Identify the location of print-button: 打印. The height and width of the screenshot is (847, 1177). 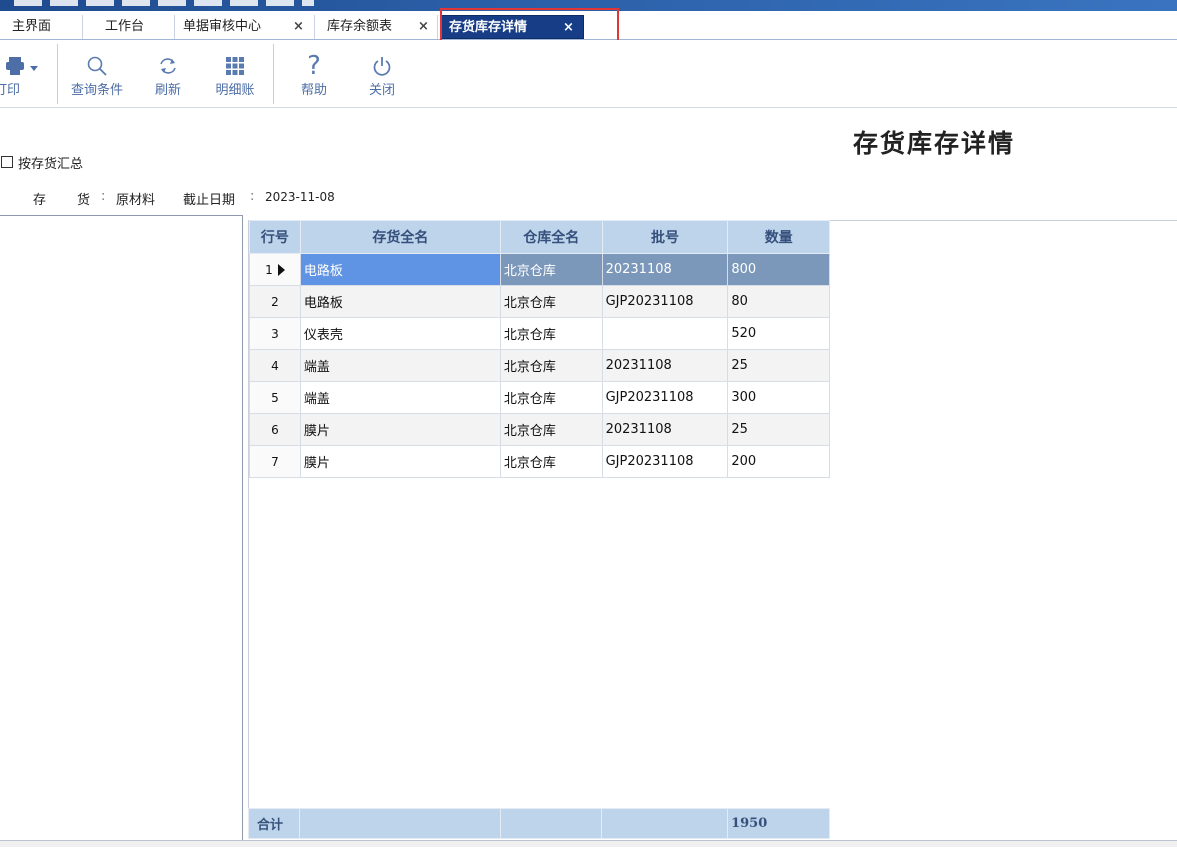
(25, 75).